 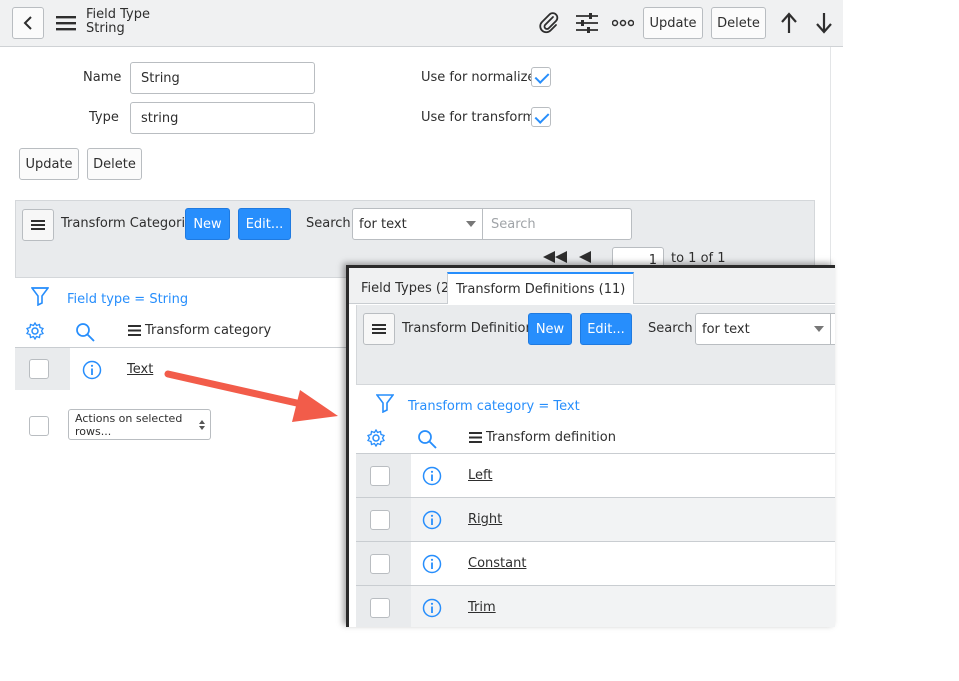 I want to click on search-label: Search, so click(x=328, y=223).